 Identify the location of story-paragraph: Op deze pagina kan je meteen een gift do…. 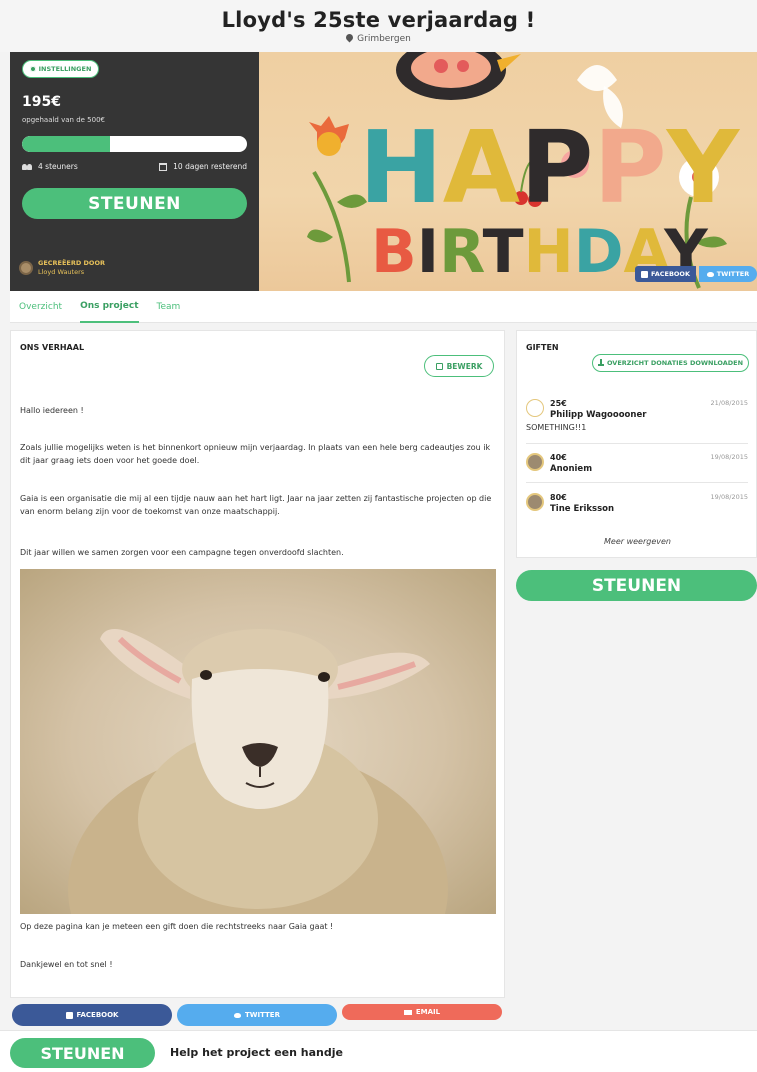
(177, 926).